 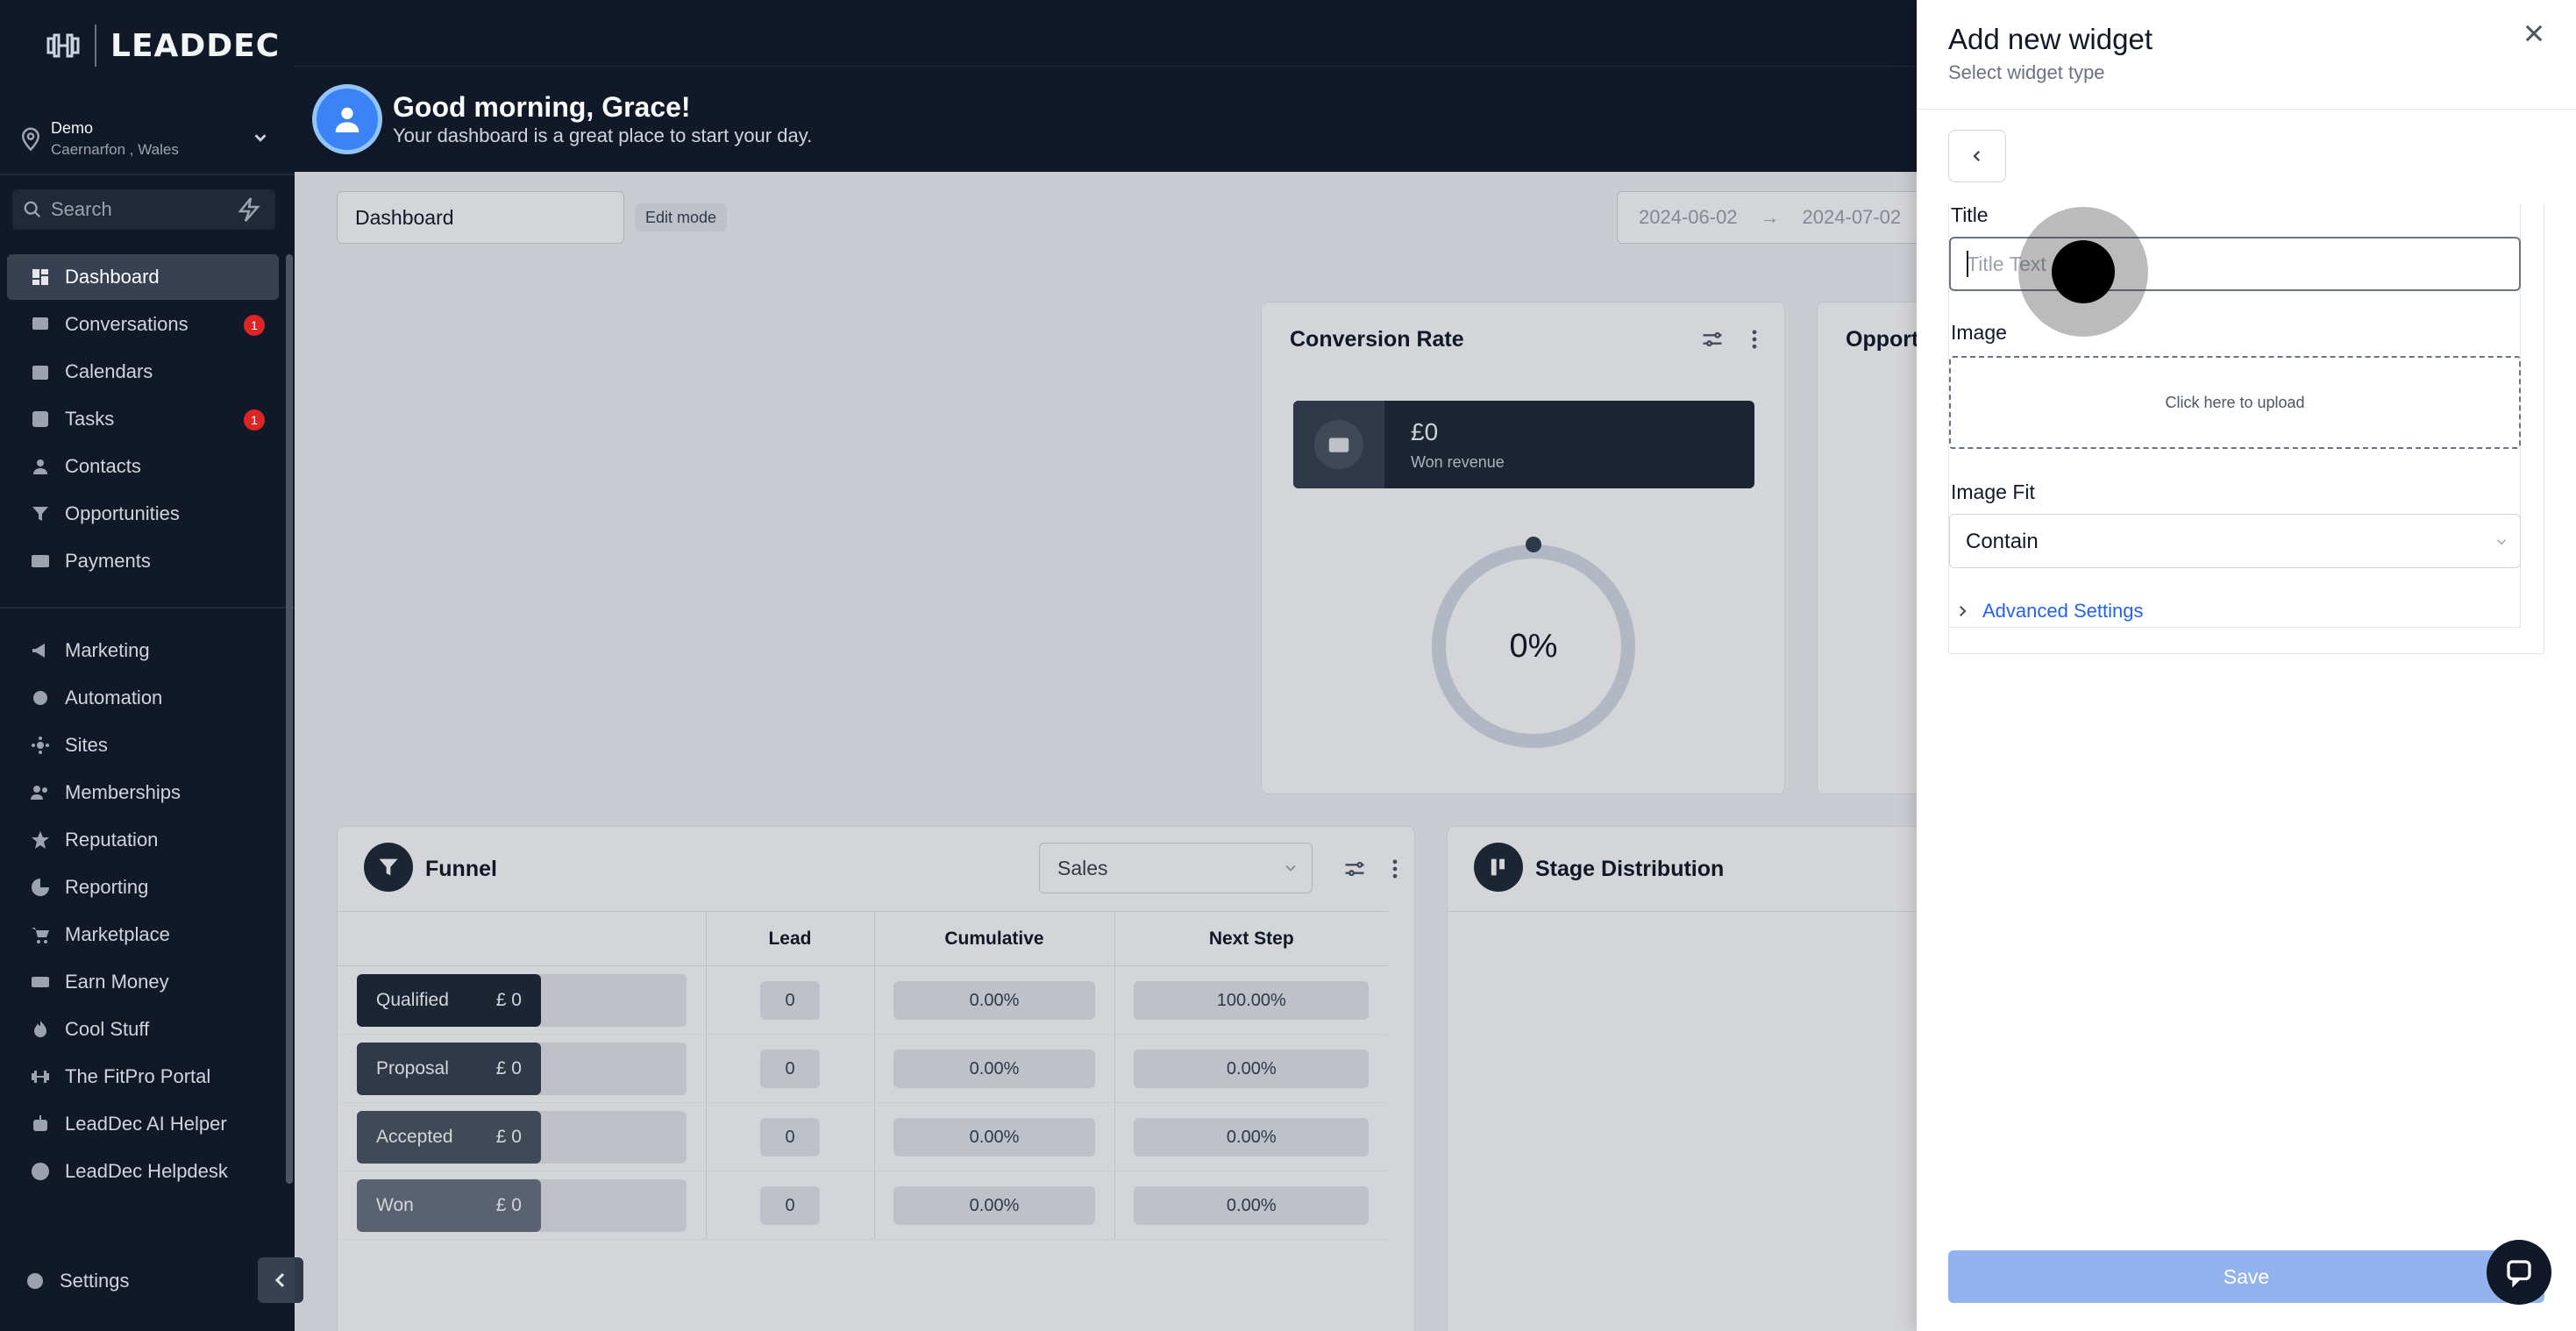 I want to click on user-icon, so click(x=40, y=466).